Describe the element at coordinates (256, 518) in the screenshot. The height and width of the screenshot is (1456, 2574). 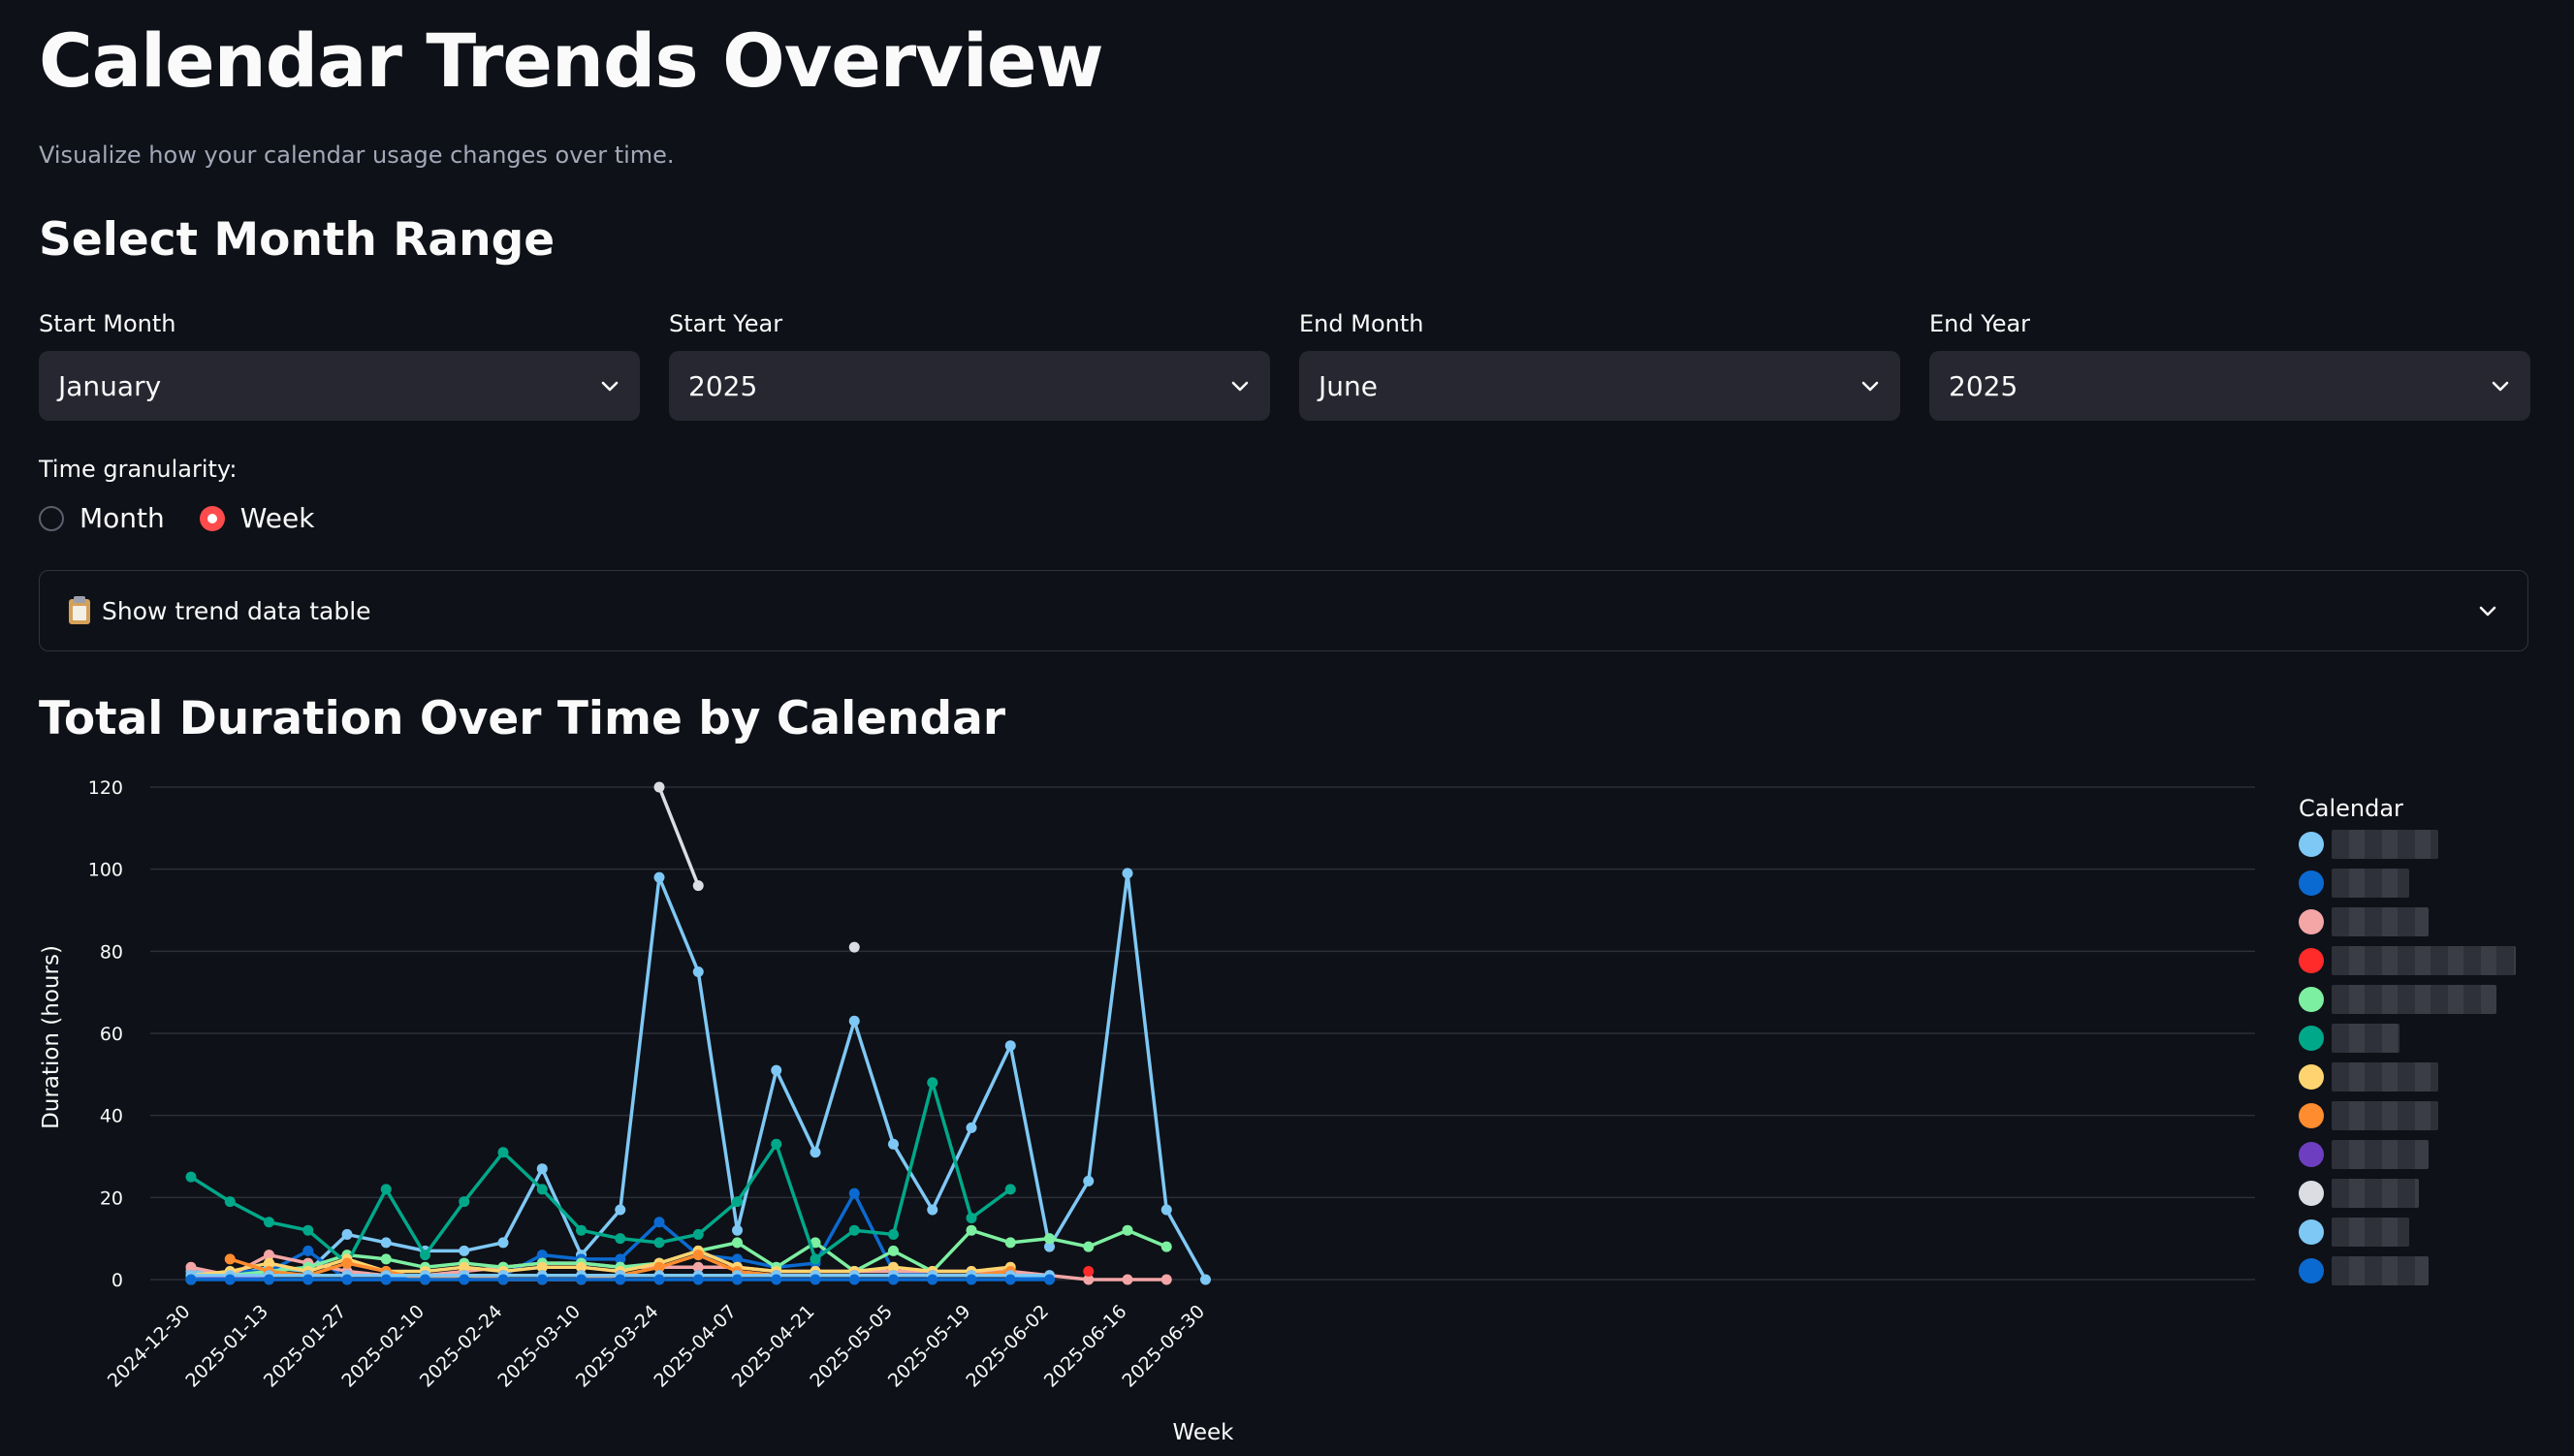
I see `radio-week: Week` at that location.